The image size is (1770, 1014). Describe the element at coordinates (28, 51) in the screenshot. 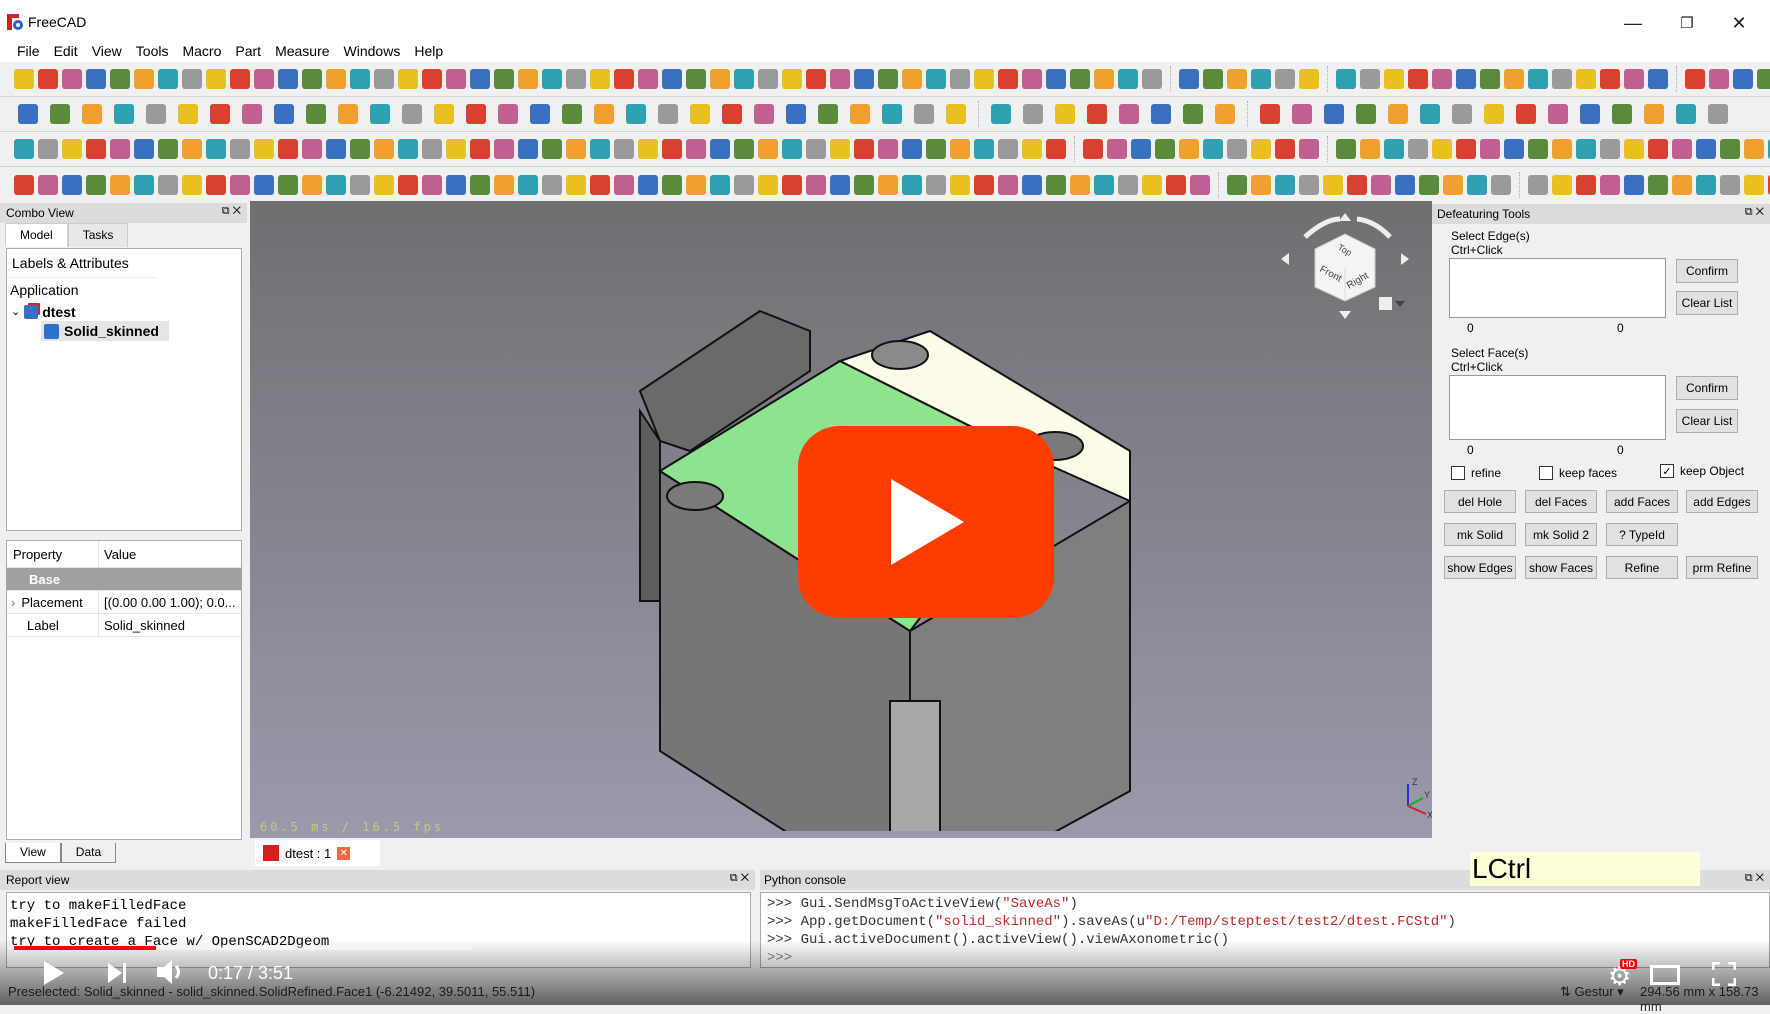

I see `menu-file: File` at that location.